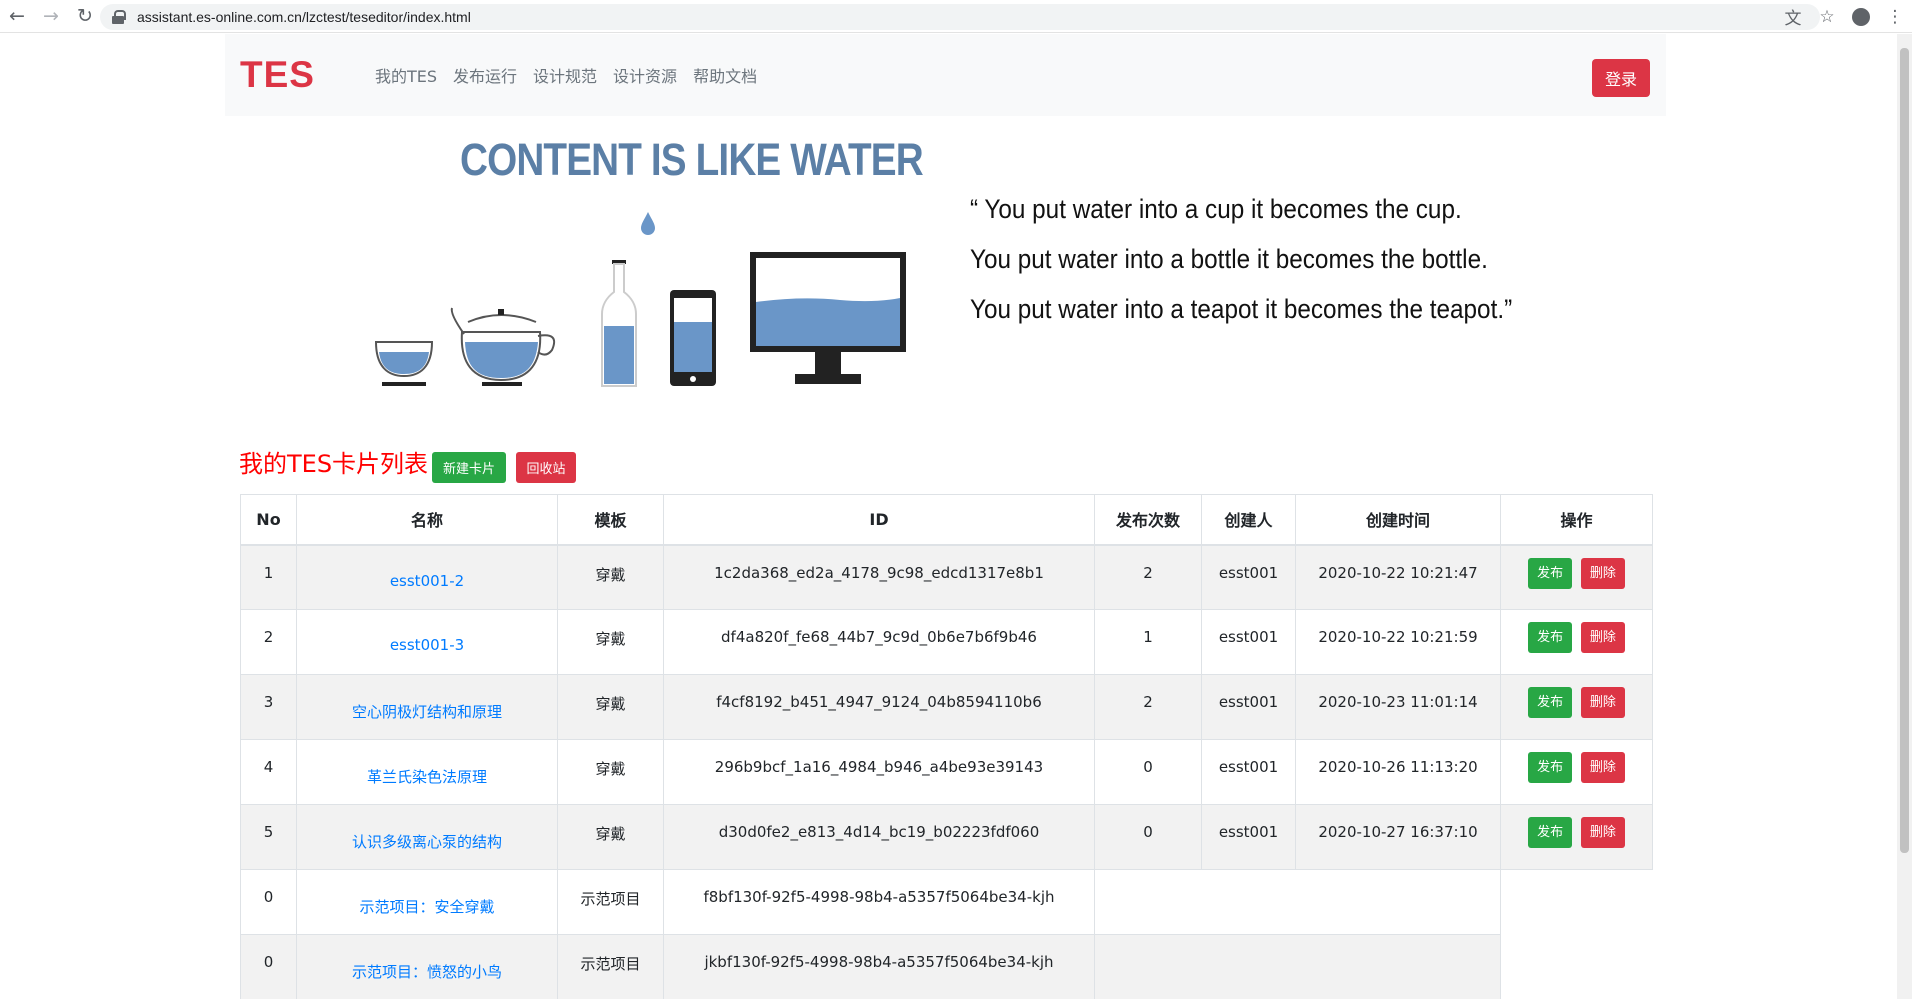 The width and height of the screenshot is (1912, 999). I want to click on card-name-link: 空心阴极灯结构和原理, so click(427, 707).